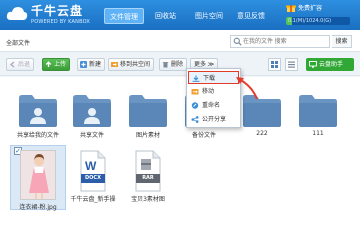 This screenshot has height=251, width=360. Describe the element at coordinates (114, 64) in the screenshot. I see `share-space-icon` at that location.